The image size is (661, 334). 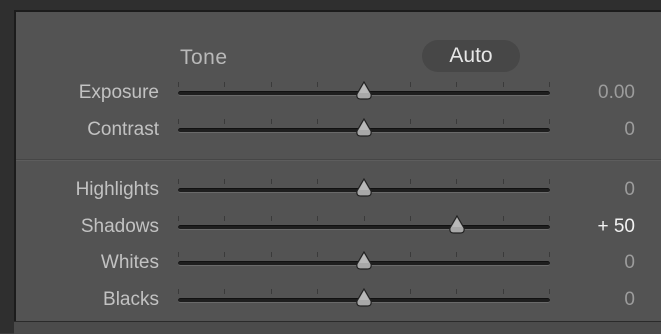 What do you see at coordinates (131, 299) in the screenshot?
I see `slider-label: Blacks` at bounding box center [131, 299].